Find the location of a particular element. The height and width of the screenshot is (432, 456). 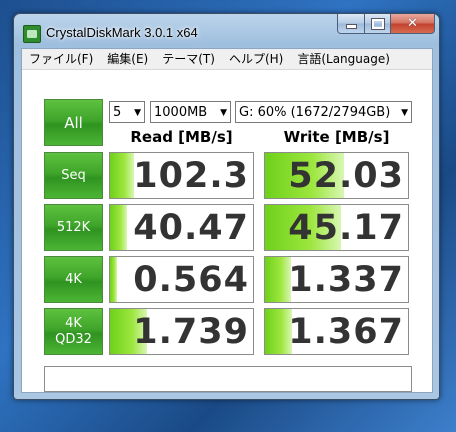

4k-qd32-write-result: 1.367 is located at coordinates (336, 331).